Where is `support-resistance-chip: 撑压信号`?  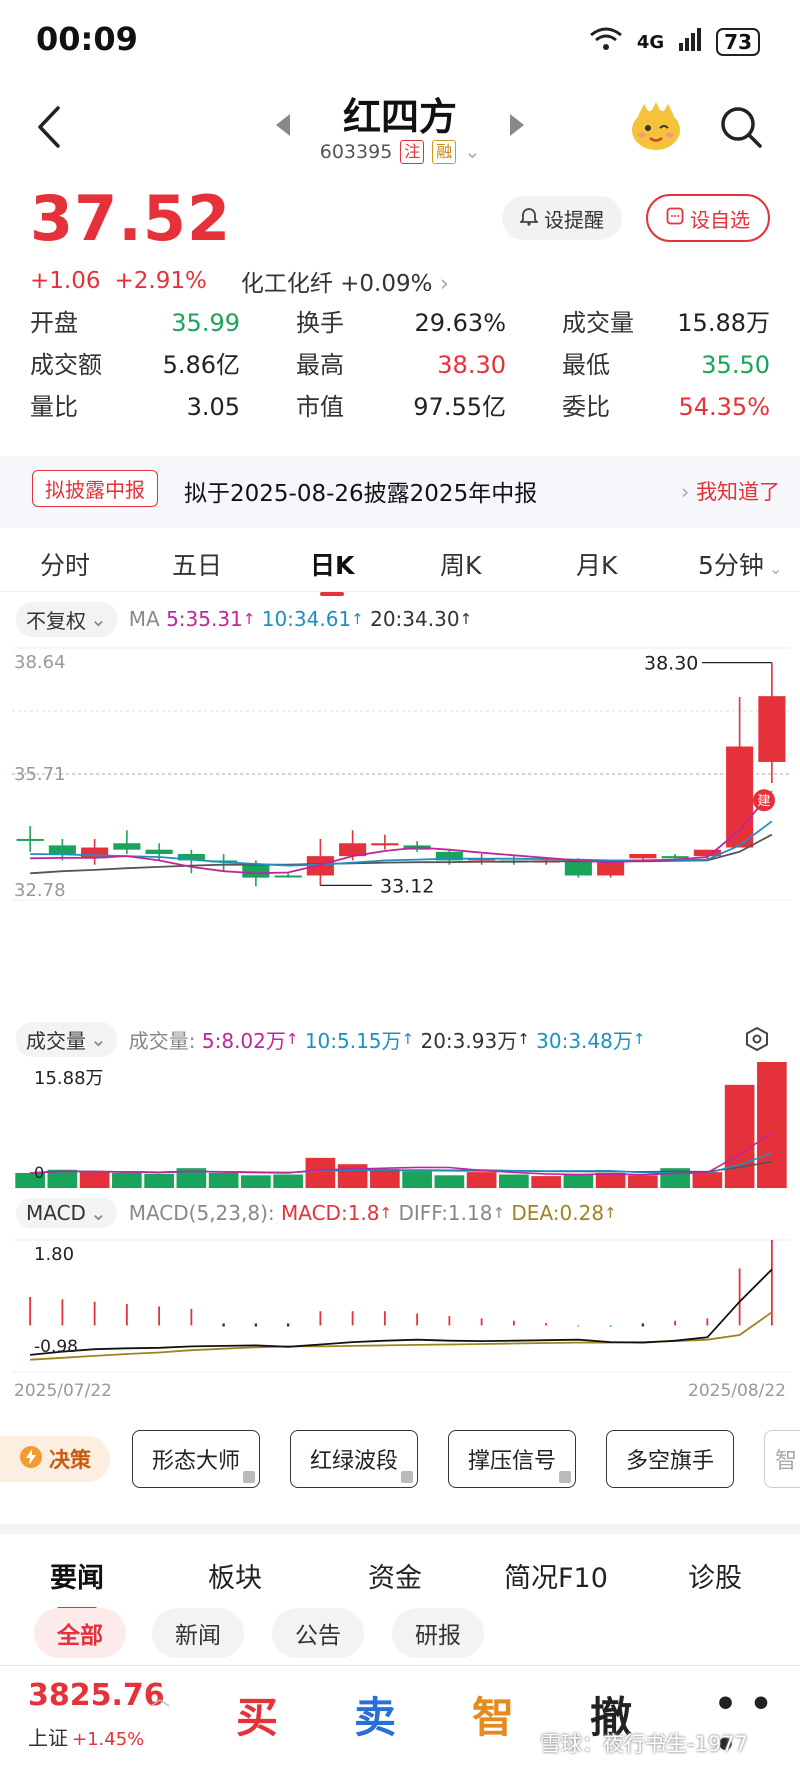 support-resistance-chip: 撑压信号 is located at coordinates (512, 1459).